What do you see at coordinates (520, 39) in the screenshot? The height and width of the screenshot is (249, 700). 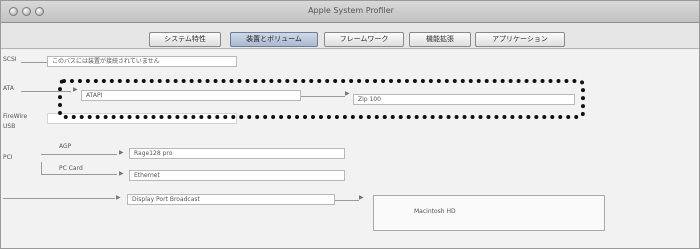 I see `tab-applications: アプリケーション` at bounding box center [520, 39].